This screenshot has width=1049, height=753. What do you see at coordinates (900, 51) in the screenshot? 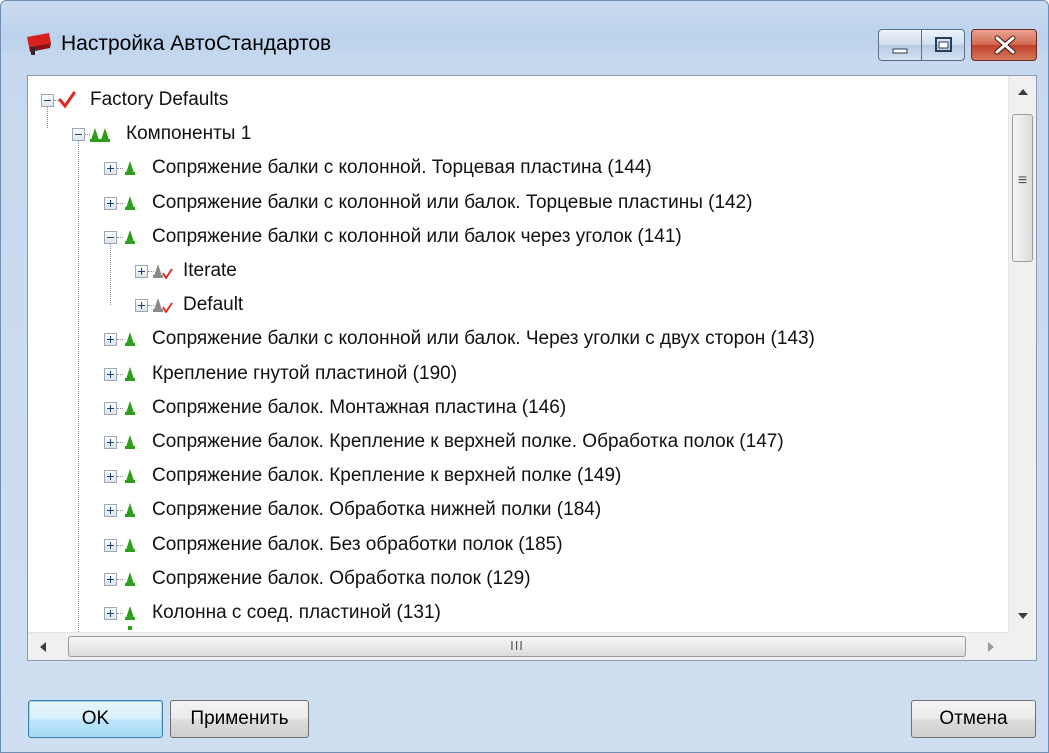
I see `minimize-icon` at bounding box center [900, 51].